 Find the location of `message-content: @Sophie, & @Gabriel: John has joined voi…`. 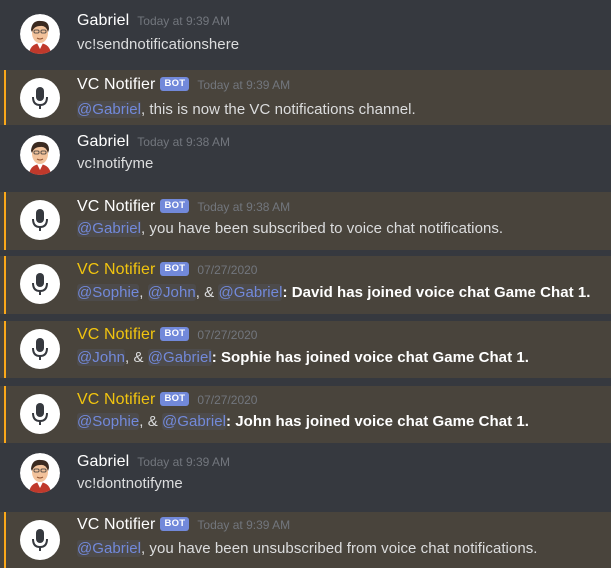

message-content: @Sophie, & @Gabriel: John has joined voi… is located at coordinates (303, 421).